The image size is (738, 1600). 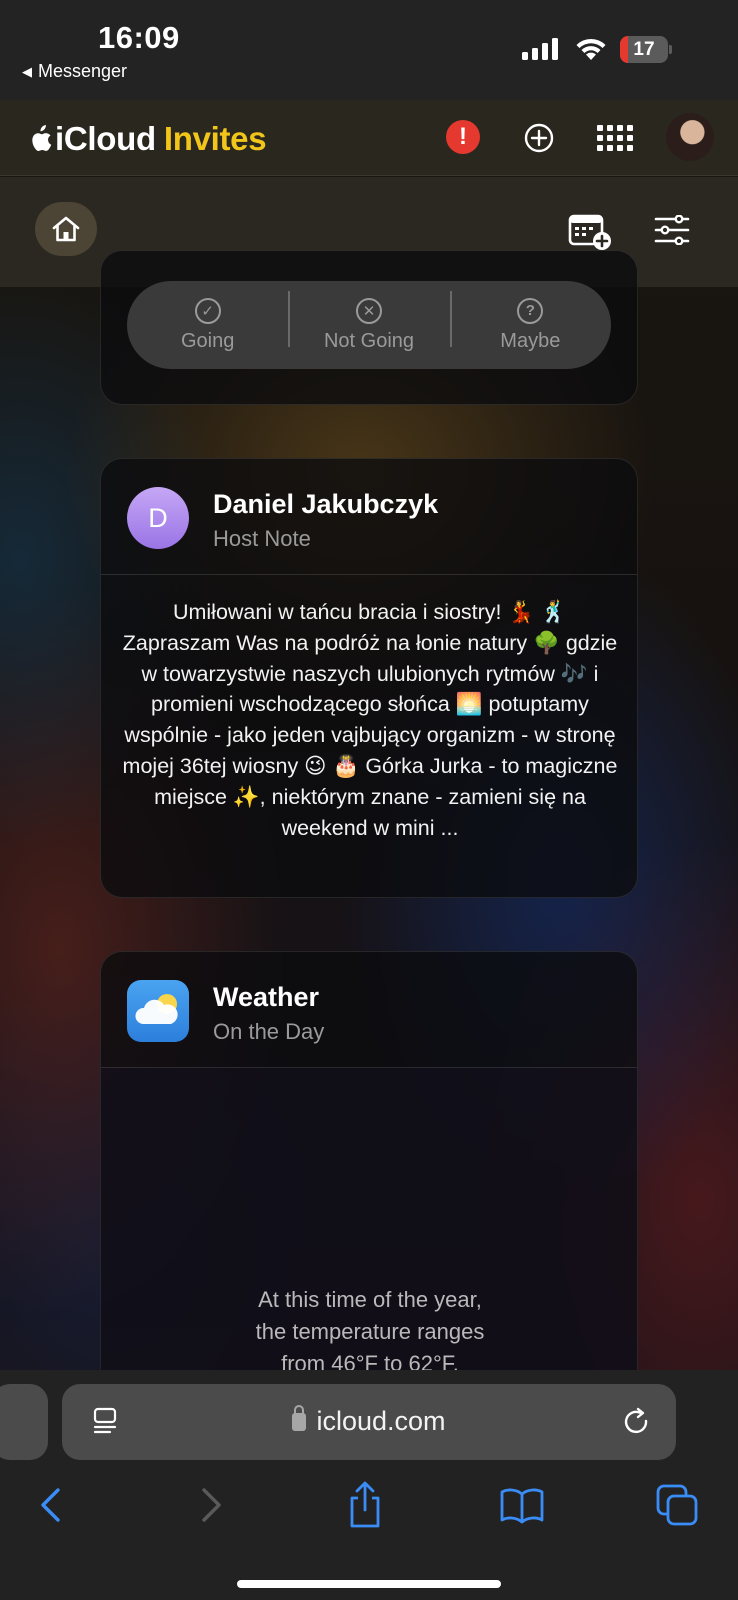 I want to click on rsvp-going-label: Going, so click(x=207, y=340).